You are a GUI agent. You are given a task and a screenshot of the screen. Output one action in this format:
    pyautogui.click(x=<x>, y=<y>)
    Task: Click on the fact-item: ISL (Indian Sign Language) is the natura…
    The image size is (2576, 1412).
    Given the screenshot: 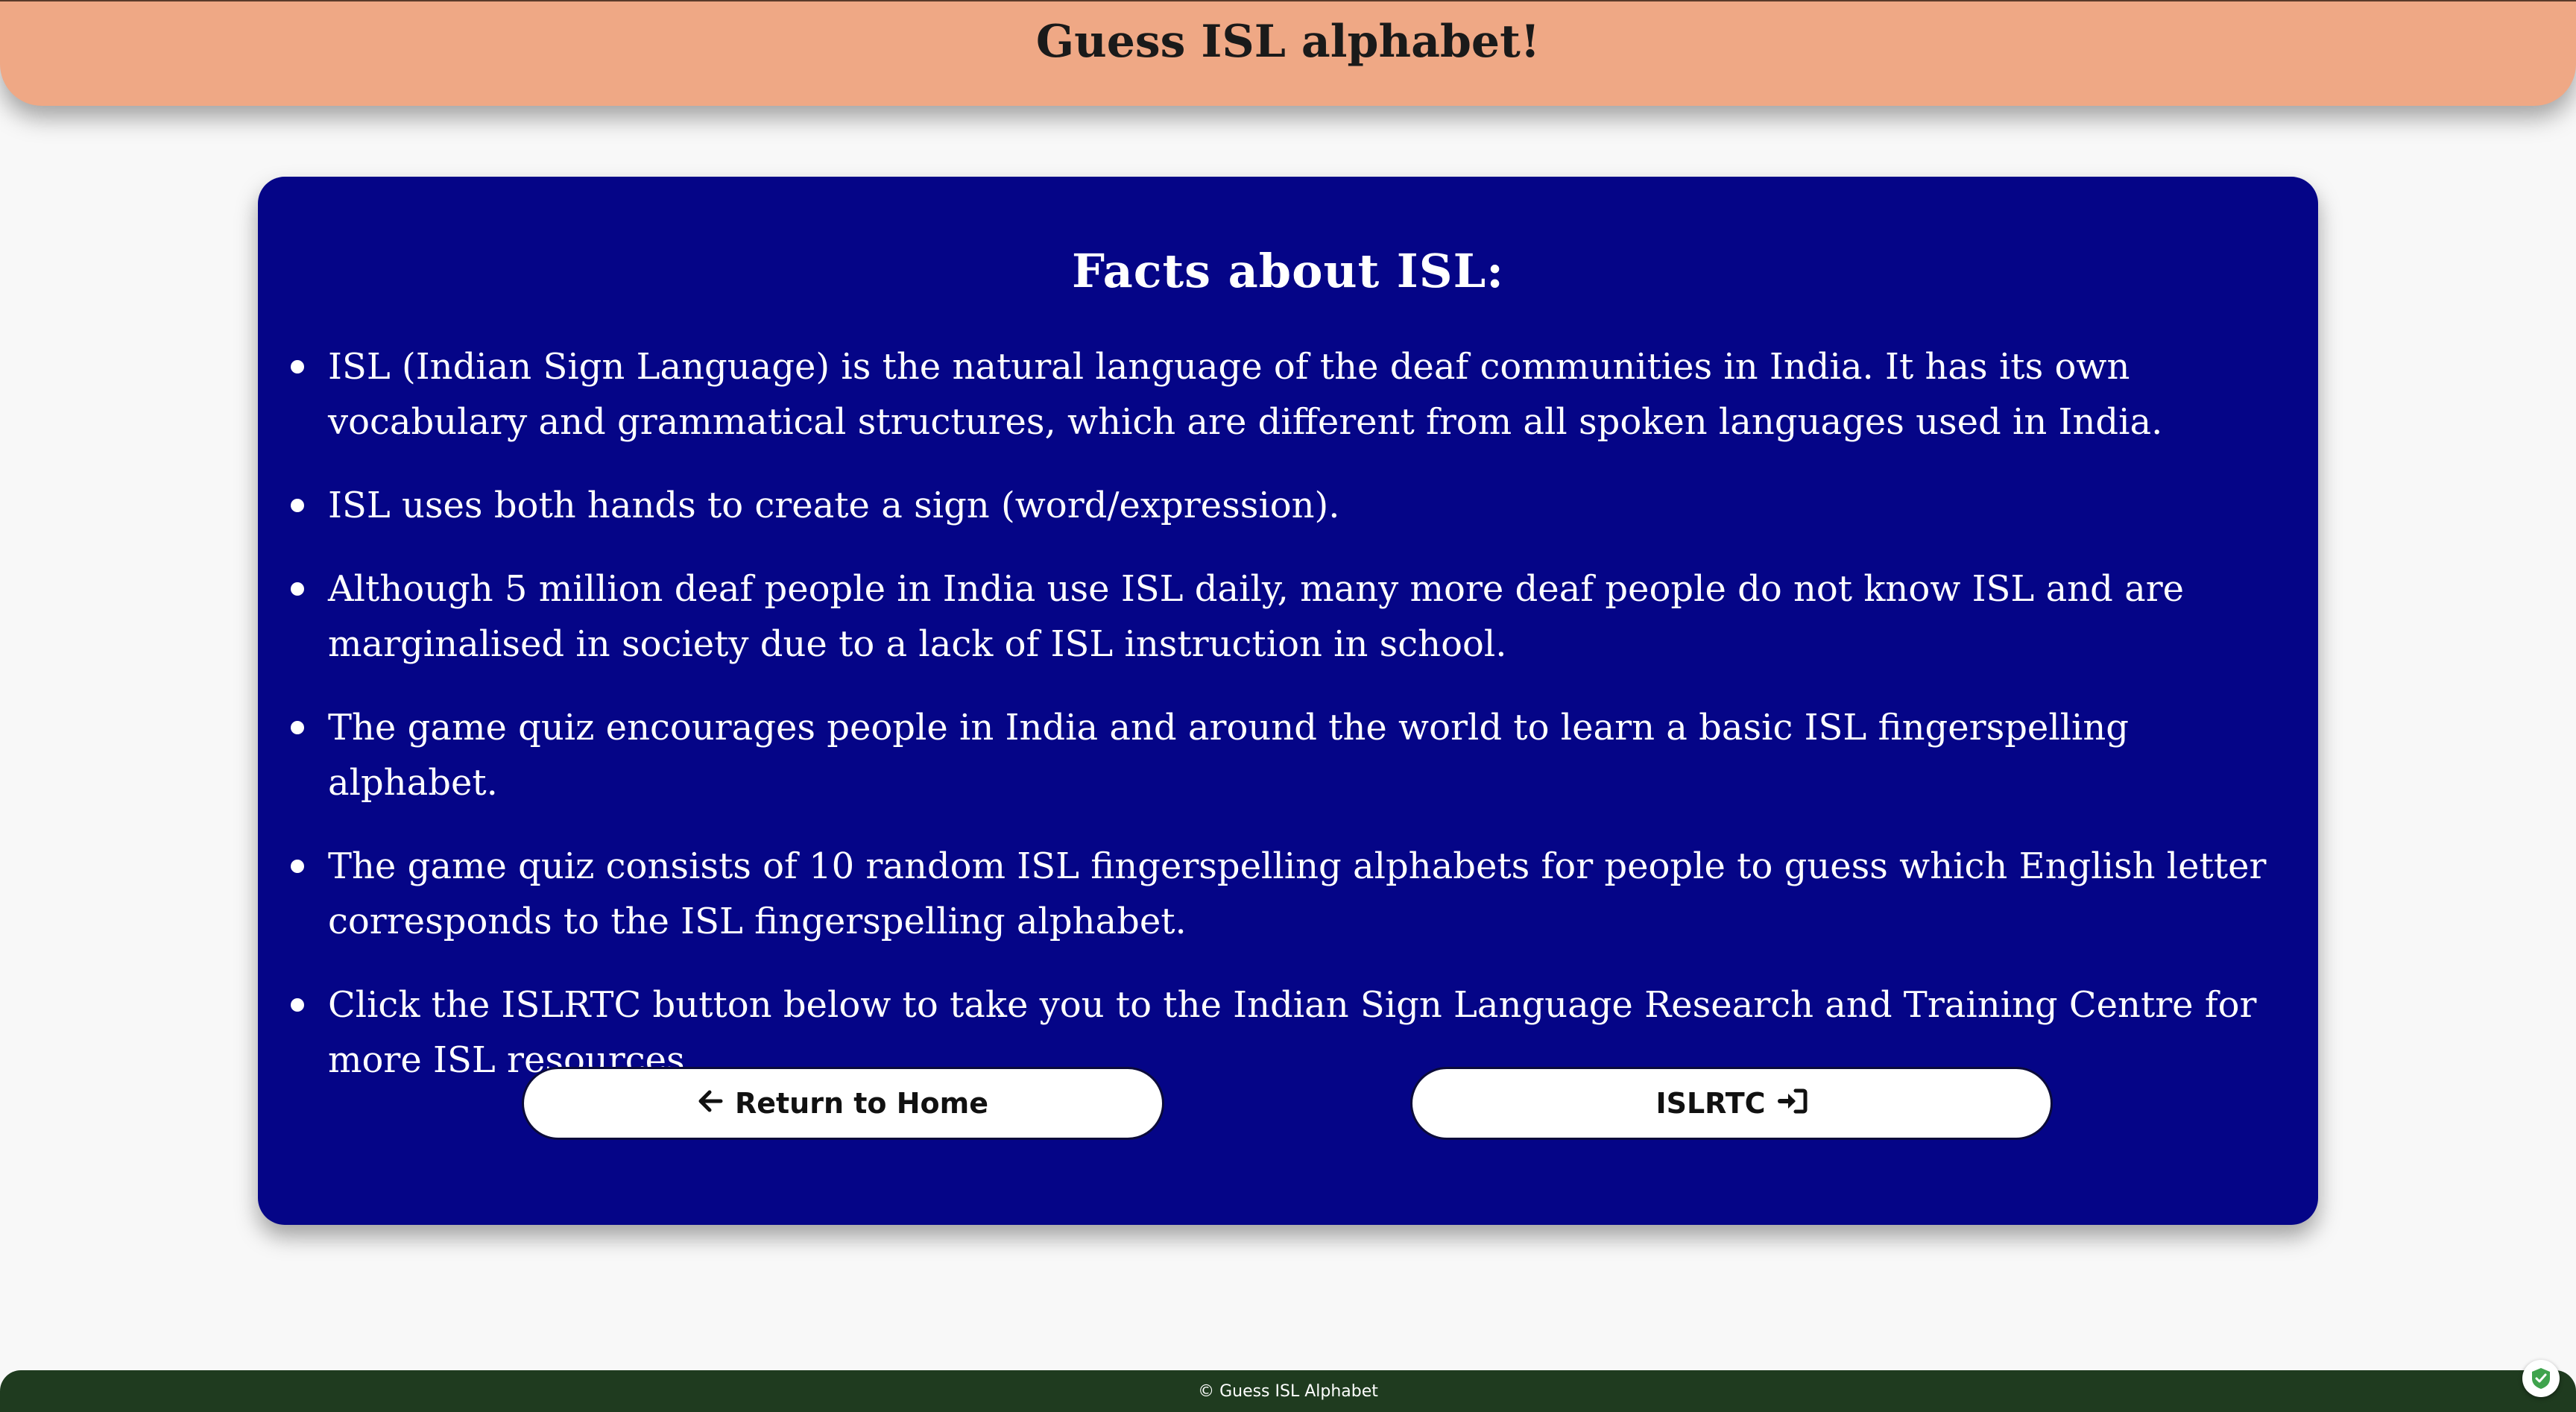 What is the action you would take?
    pyautogui.click(x=1286, y=395)
    